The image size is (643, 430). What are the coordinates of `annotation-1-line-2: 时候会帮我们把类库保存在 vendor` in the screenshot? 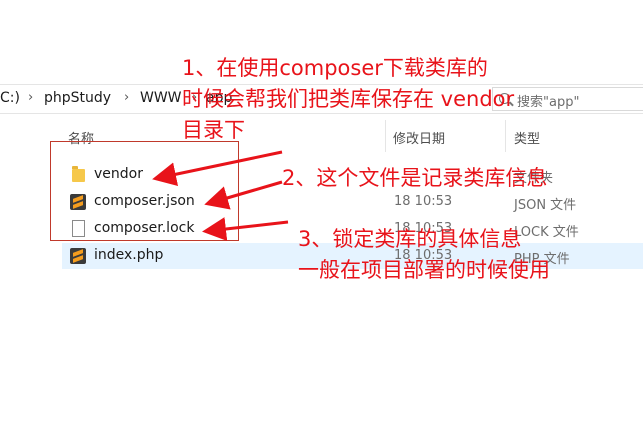 It's located at (348, 99).